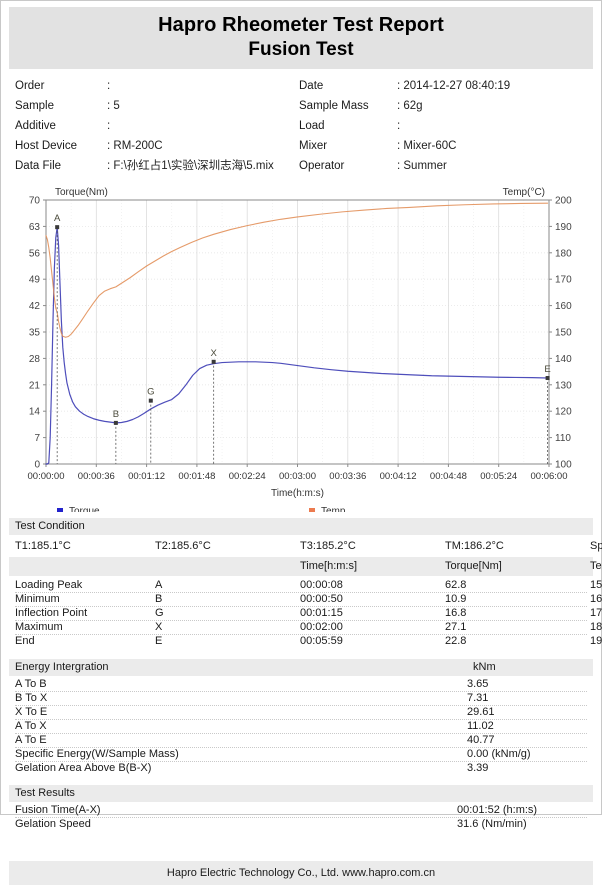 Image resolution: width=602 pixels, height=885 pixels. What do you see at coordinates (563, 306) in the screenshot?
I see `y2-axis-tick-label: 160` at bounding box center [563, 306].